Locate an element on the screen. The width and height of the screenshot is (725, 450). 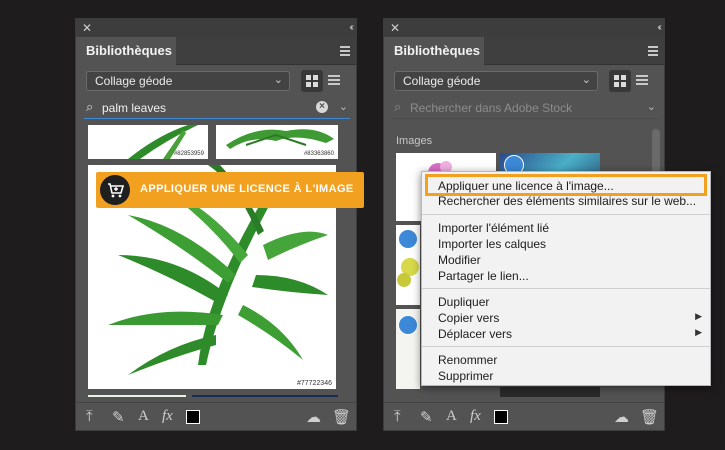
menu-item-import-linked: Importer l'élément lié is located at coordinates (493, 228).